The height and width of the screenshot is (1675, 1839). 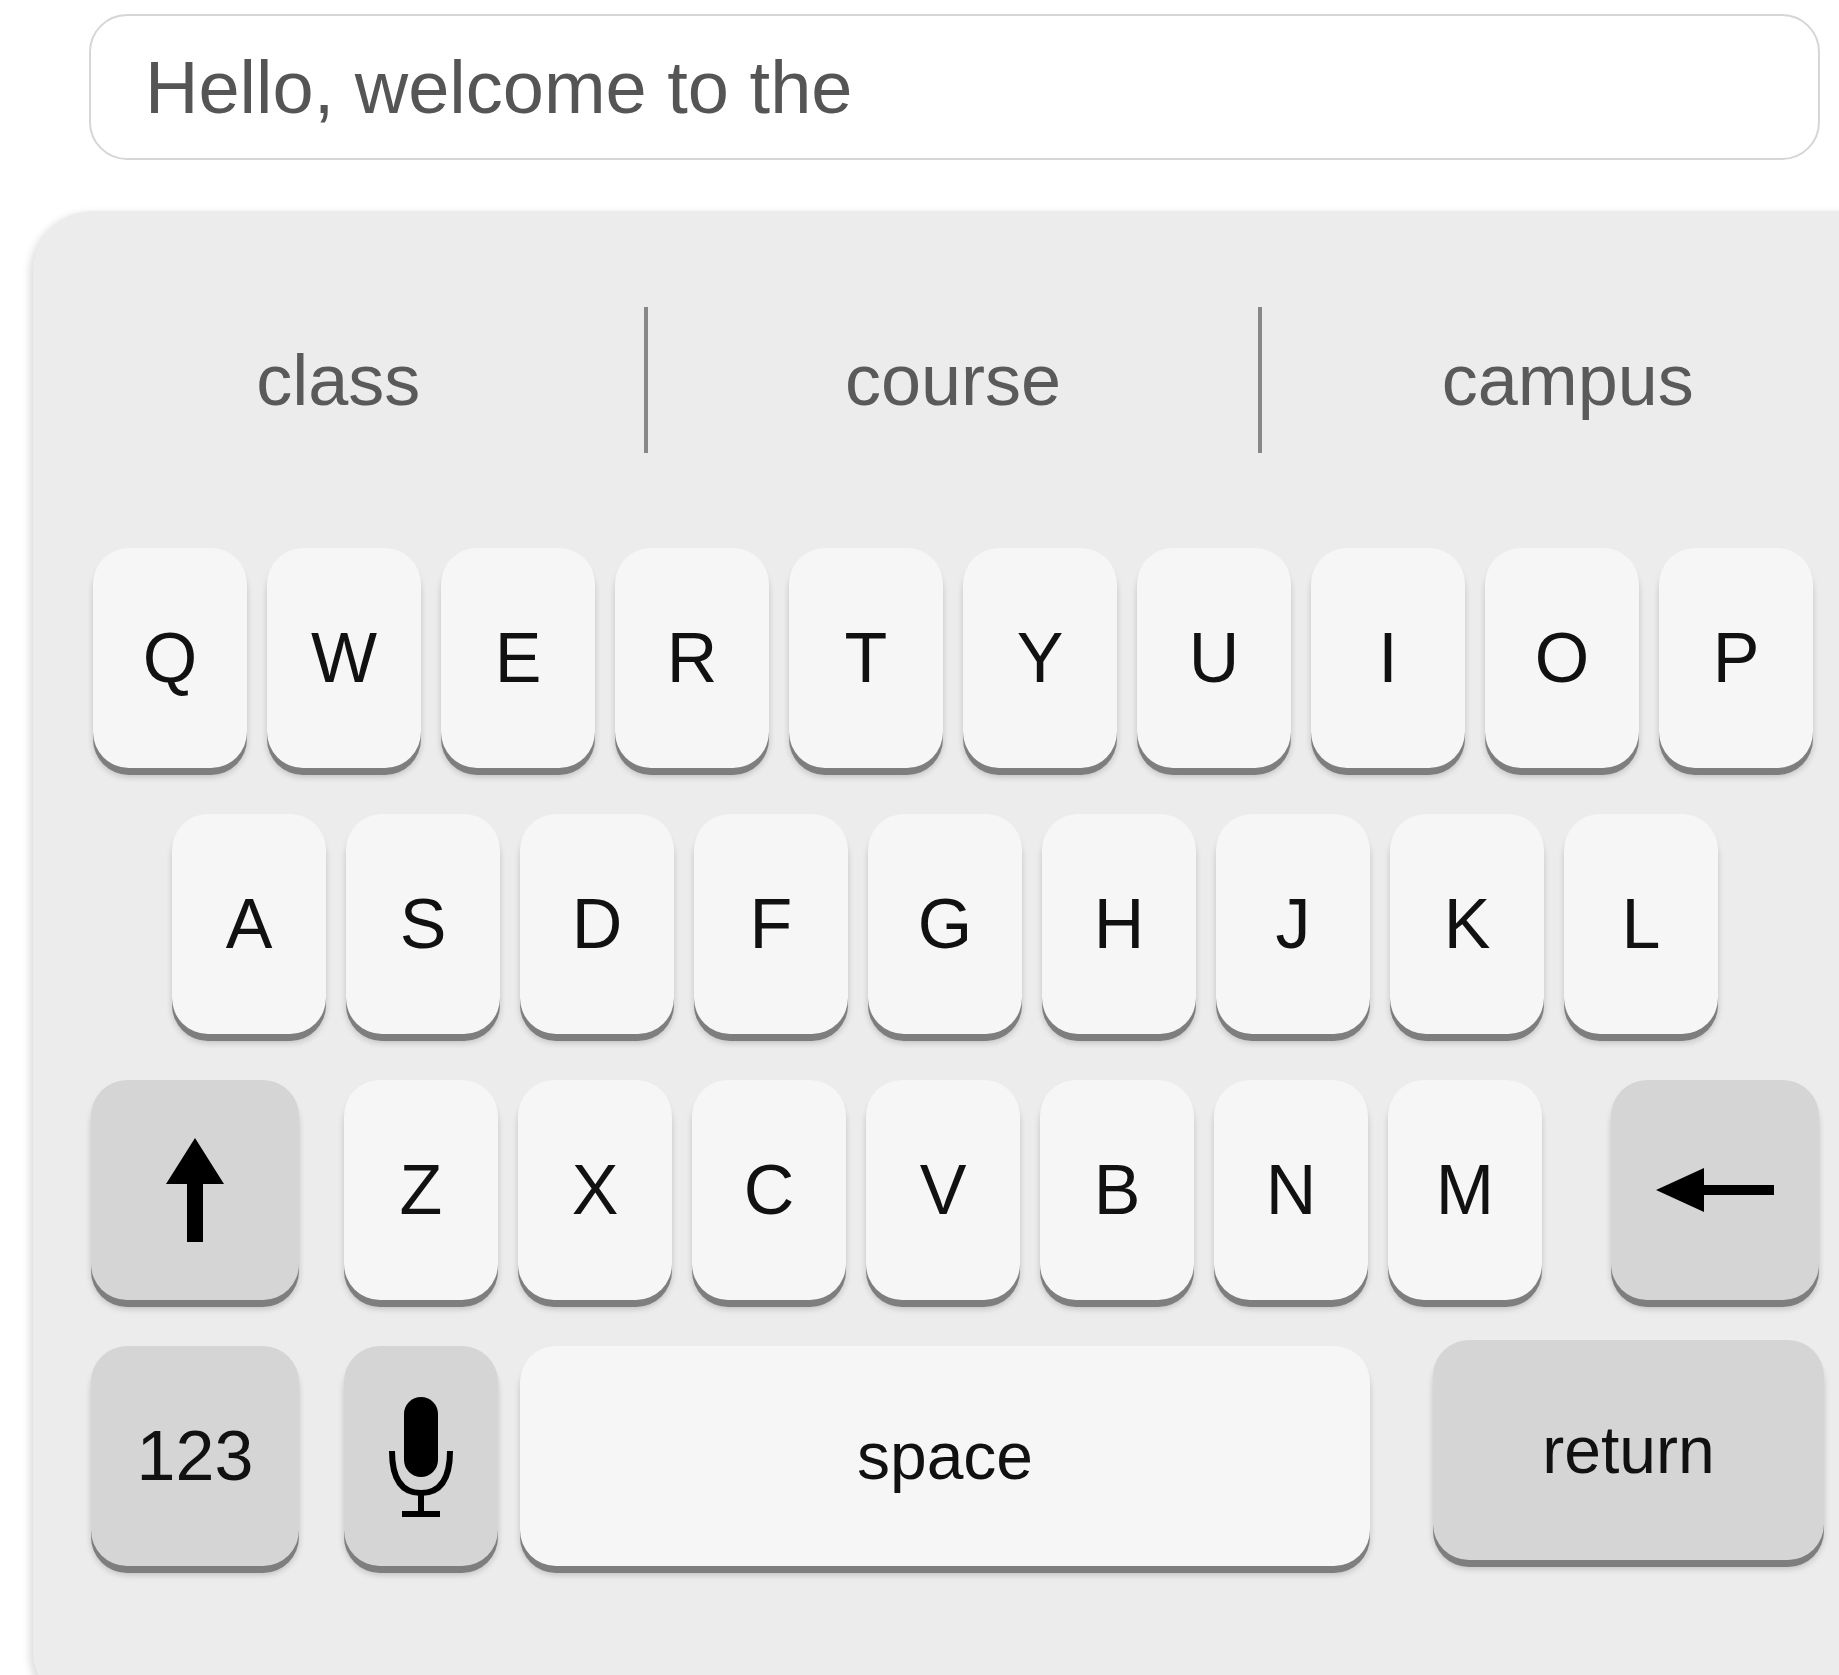 I want to click on suggestion-word: campus, so click(x=1567, y=380).